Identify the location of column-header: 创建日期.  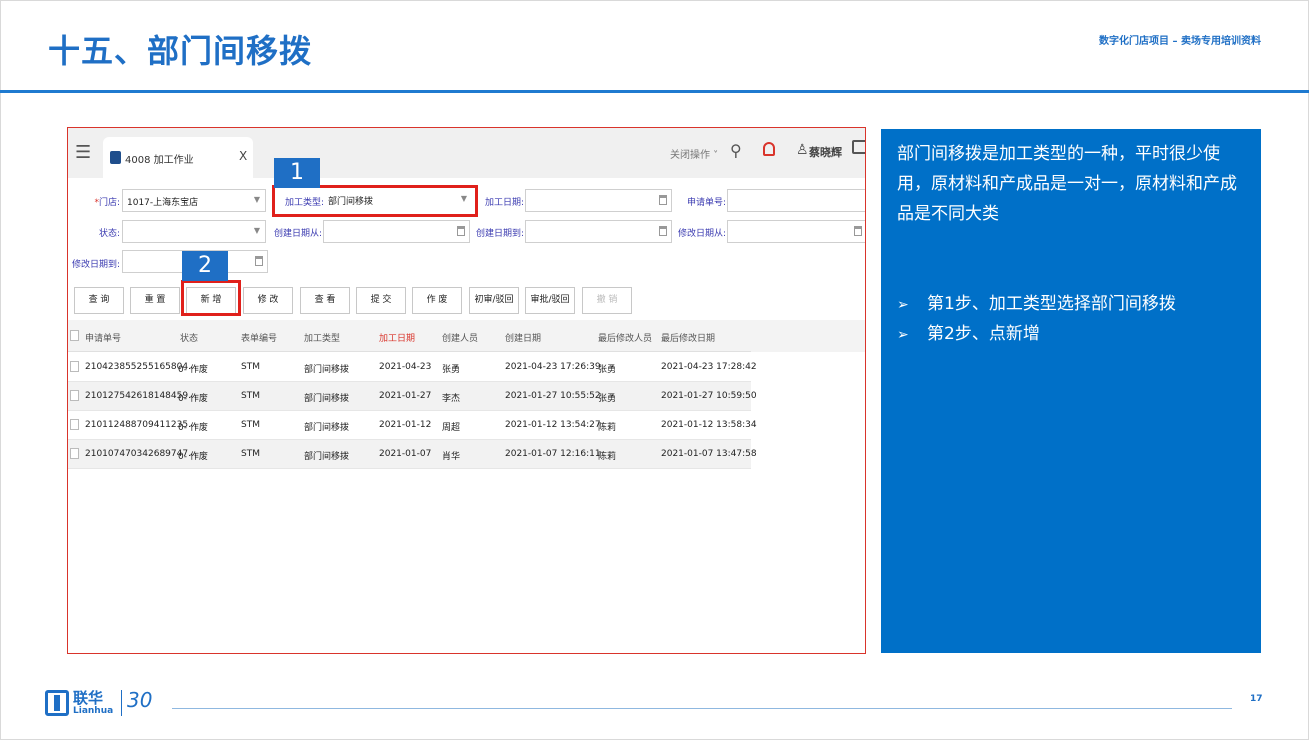
(523, 337).